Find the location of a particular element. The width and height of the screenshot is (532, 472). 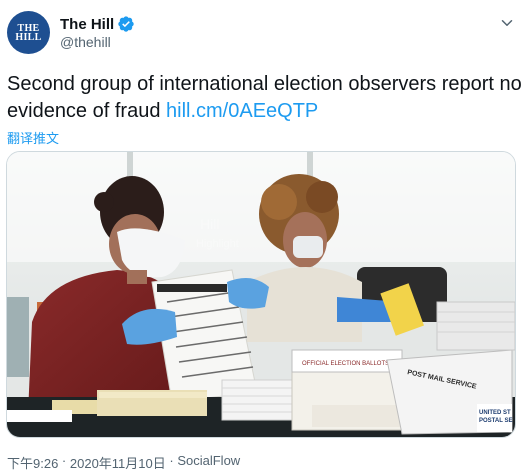

right-glove is located at coordinates (248, 293).